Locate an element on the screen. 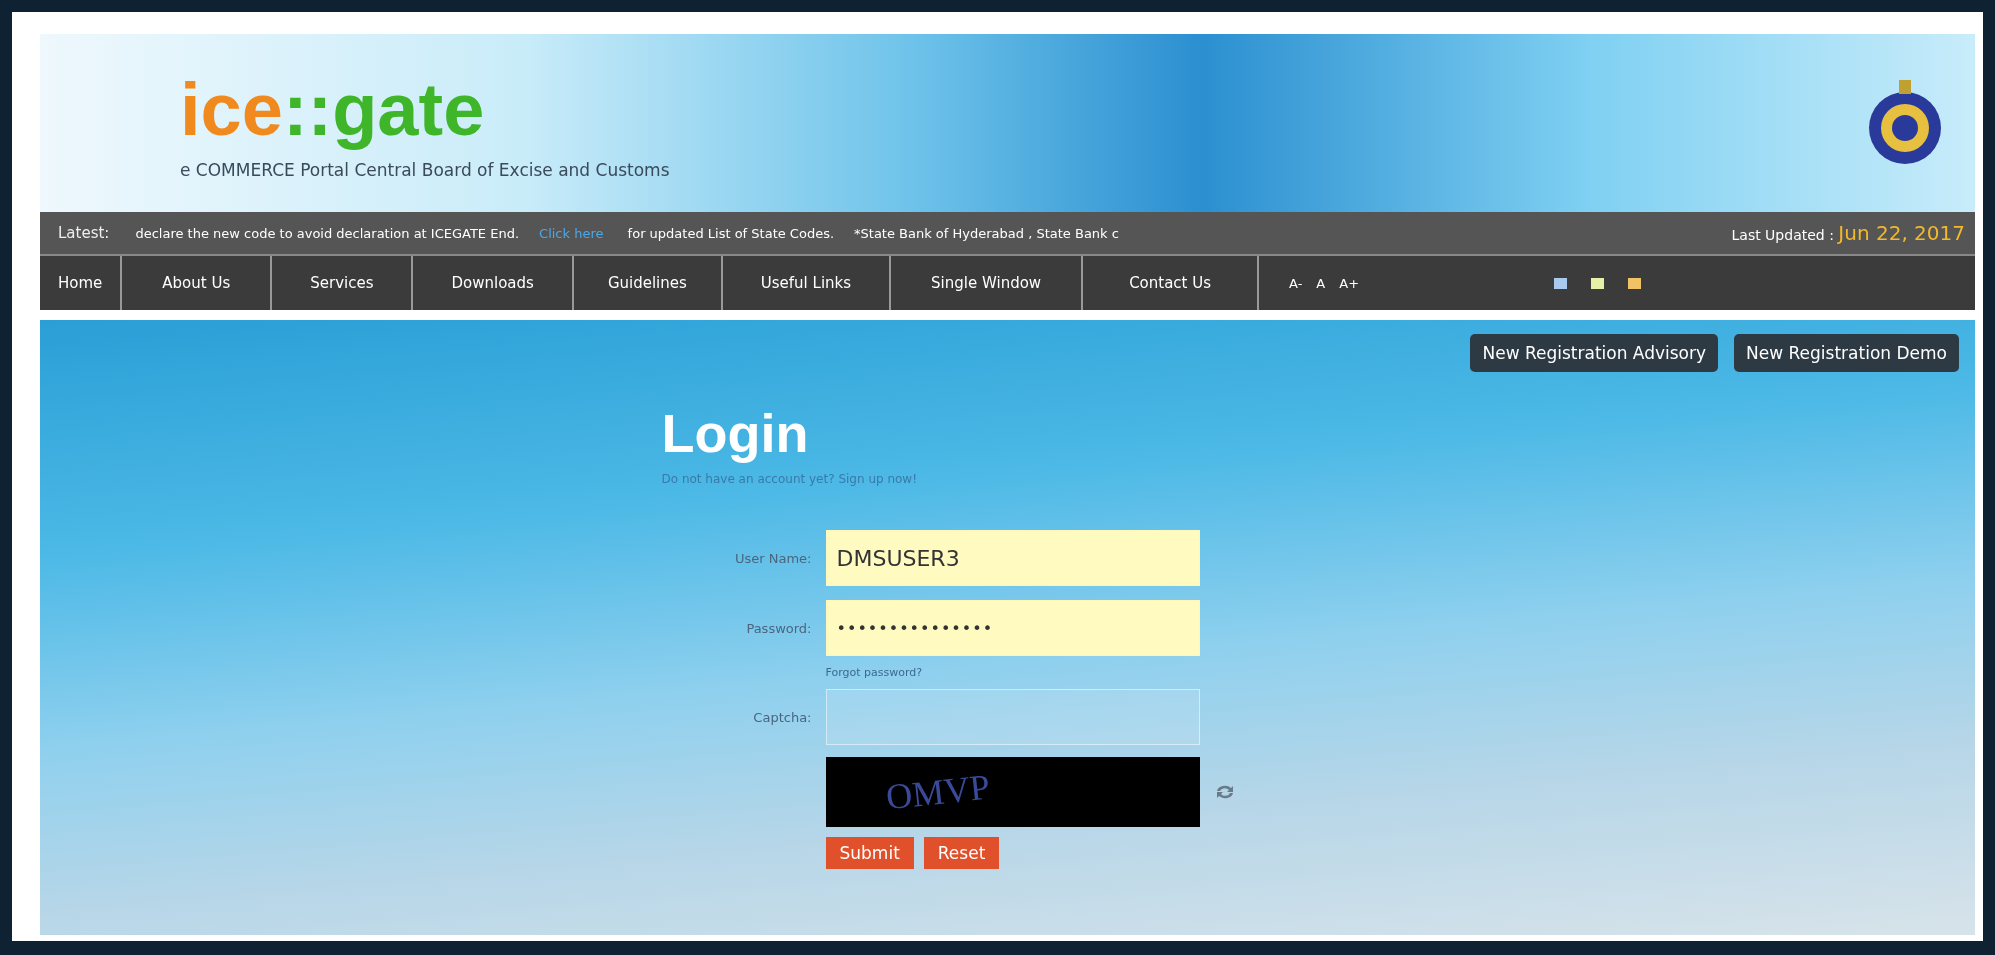  site-logo: ice::gate is located at coordinates (333, 109).